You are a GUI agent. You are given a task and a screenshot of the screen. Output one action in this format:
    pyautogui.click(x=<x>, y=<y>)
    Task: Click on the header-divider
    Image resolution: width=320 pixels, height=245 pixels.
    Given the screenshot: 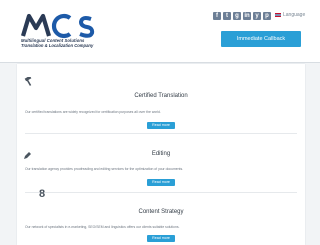 What is the action you would take?
    pyautogui.click(x=160, y=62)
    